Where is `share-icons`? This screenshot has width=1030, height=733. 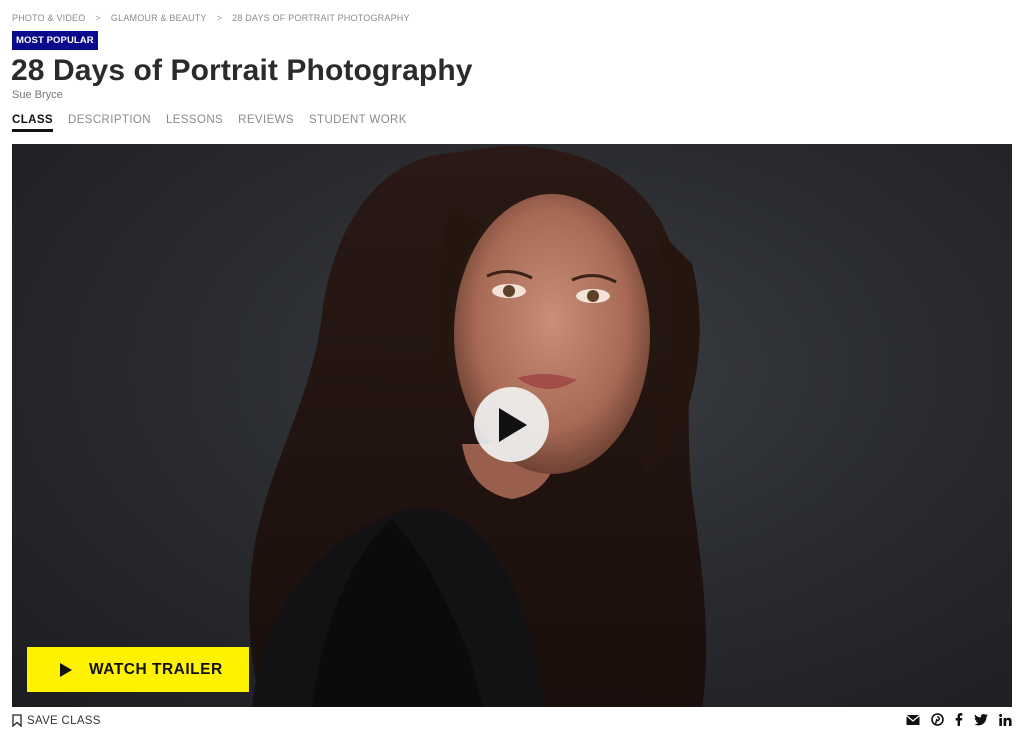
share-icons is located at coordinates (959, 719).